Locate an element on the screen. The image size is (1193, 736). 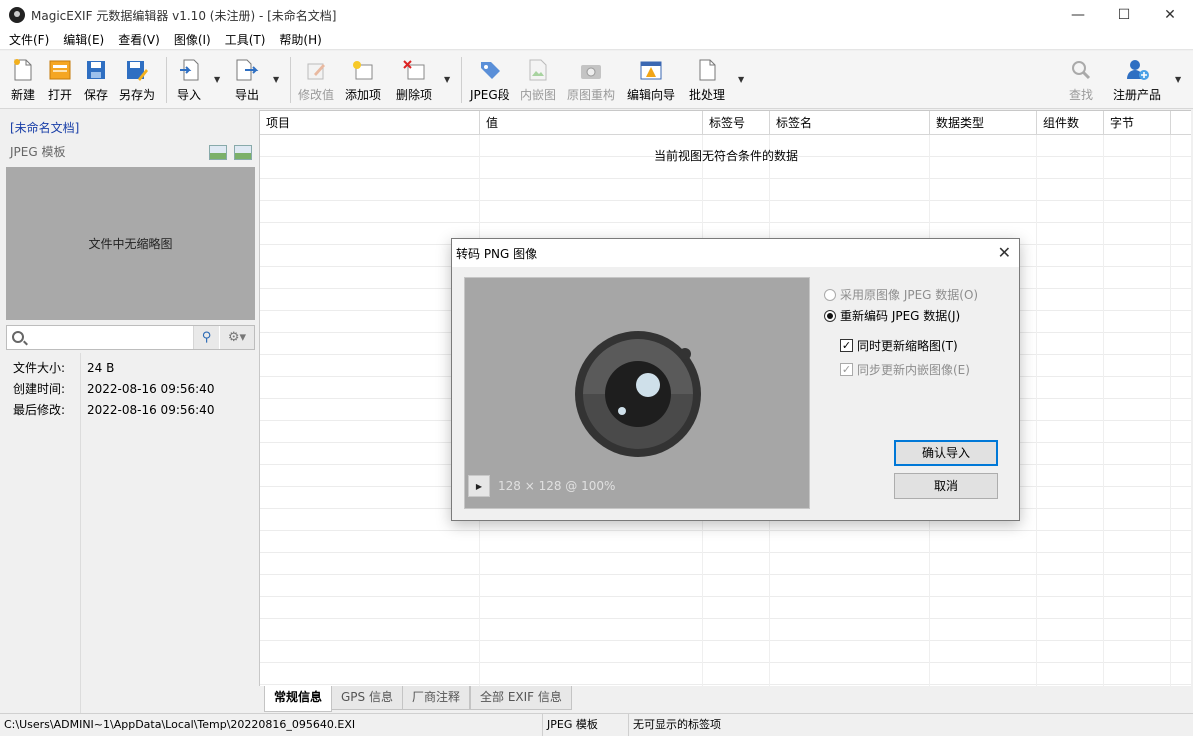
register-button: 注册产品 is located at coordinates (1137, 81).